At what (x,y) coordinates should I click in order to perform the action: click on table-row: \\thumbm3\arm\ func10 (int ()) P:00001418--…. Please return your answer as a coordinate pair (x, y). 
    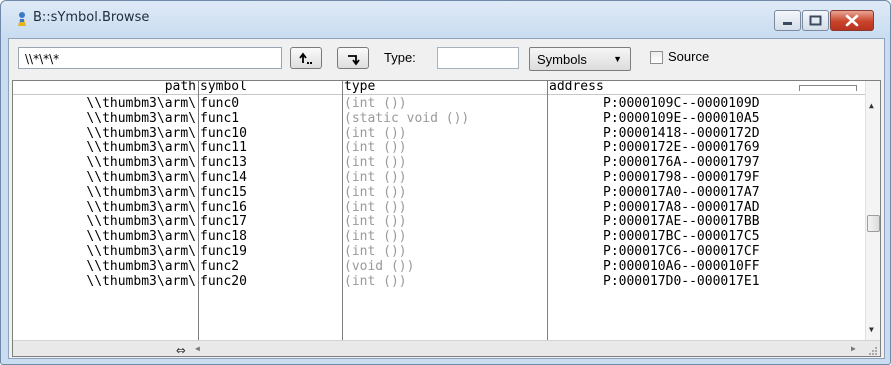
    Looking at the image, I should click on (440, 133).